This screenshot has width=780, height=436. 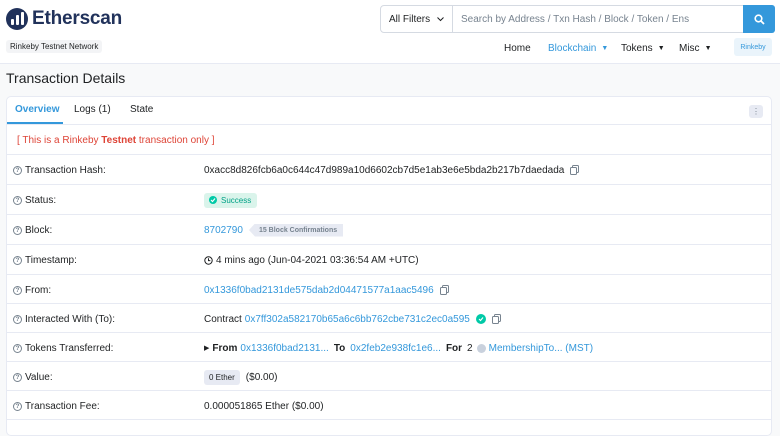 I want to click on notice-suffix: transaction only ], so click(x=175, y=140).